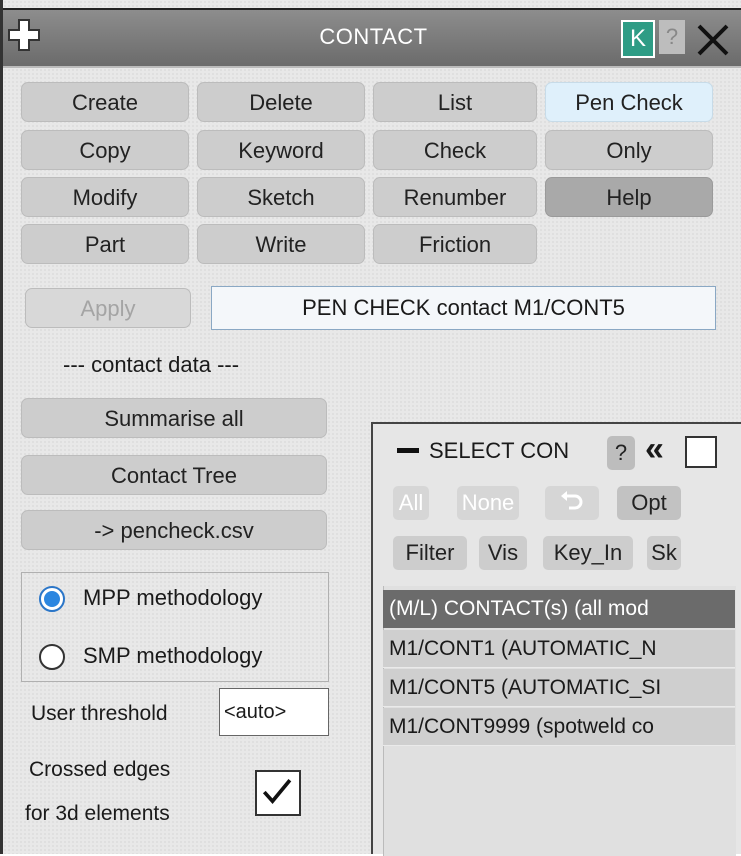 This screenshot has height=856, width=741. What do you see at coordinates (672, 37) in the screenshot?
I see `help-question-button: ?` at bounding box center [672, 37].